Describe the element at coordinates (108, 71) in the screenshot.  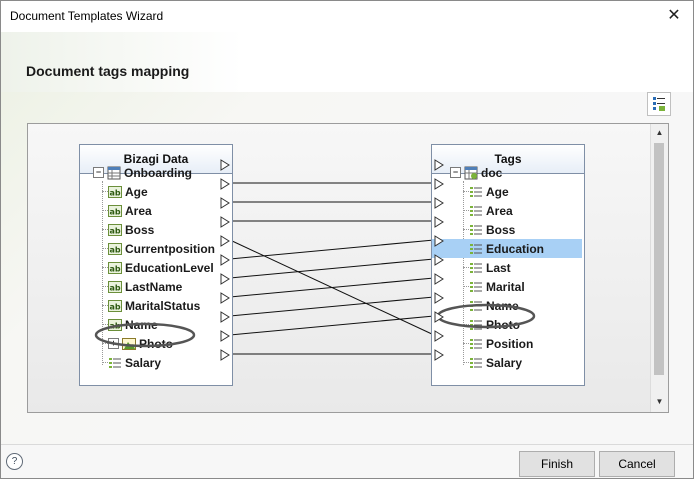
I see `page-title: Document tags mapping` at that location.